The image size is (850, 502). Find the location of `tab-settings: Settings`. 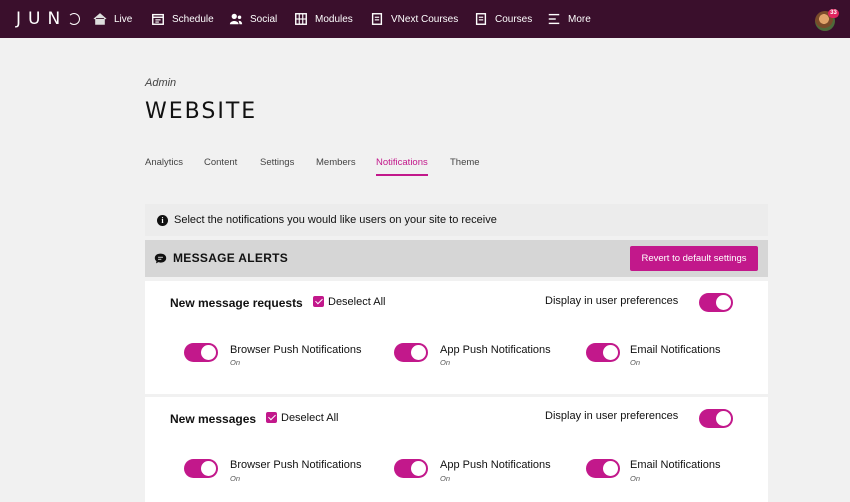

tab-settings: Settings is located at coordinates (277, 162).